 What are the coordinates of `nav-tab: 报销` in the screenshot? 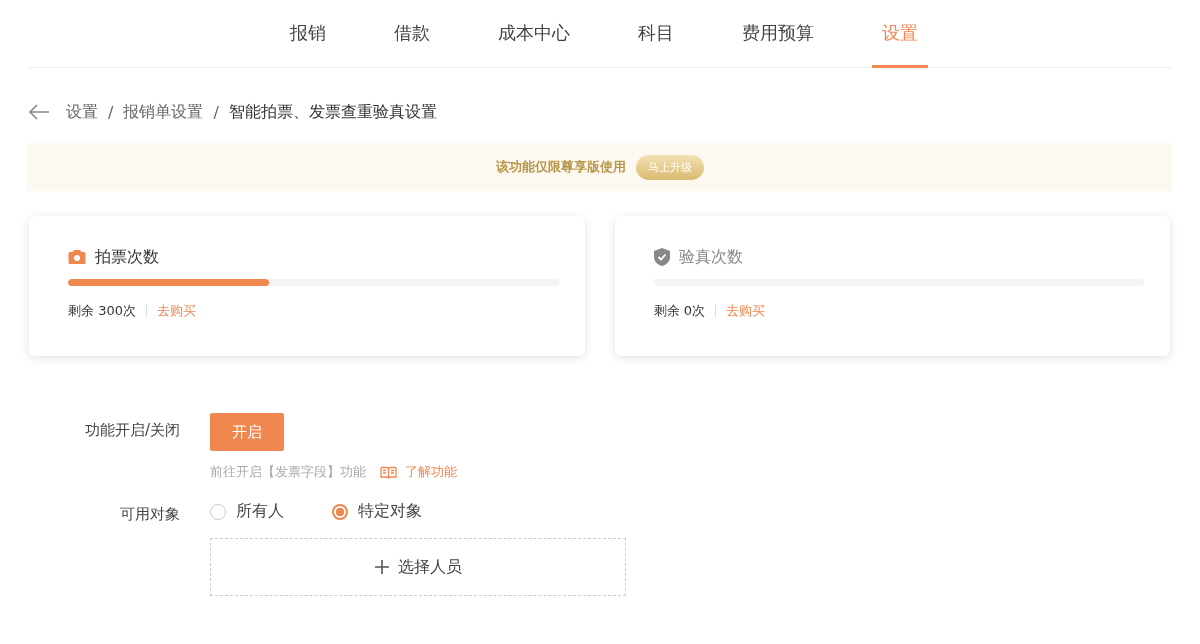 It's located at (308, 34).